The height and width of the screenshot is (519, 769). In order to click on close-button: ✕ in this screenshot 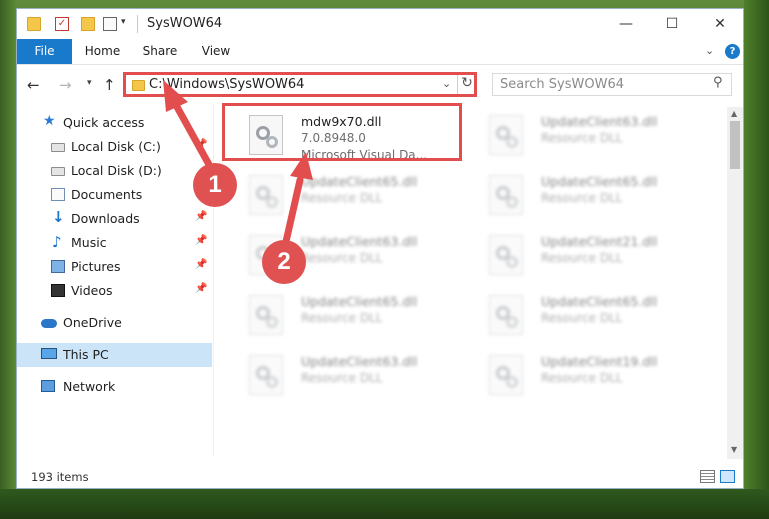, I will do `click(720, 24)`.